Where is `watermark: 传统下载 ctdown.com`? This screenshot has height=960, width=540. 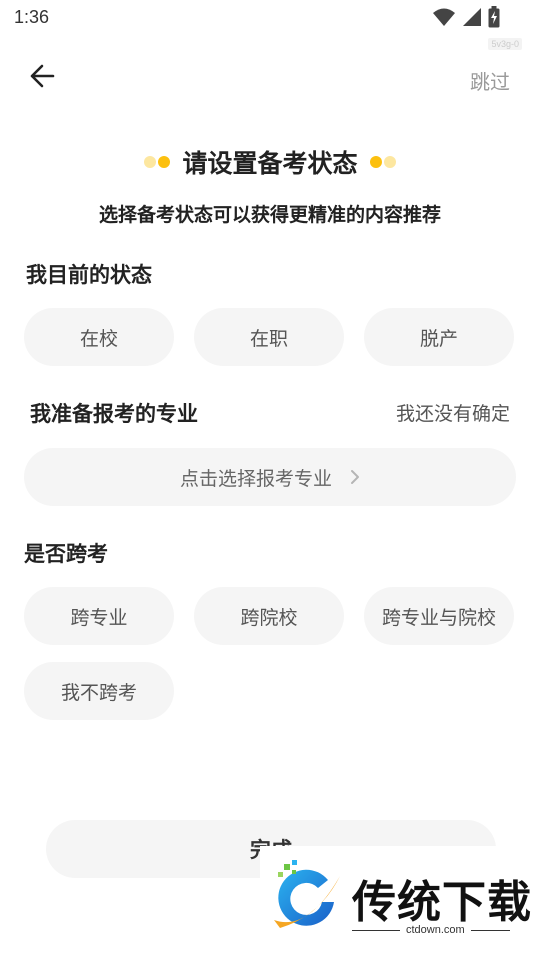 watermark: 传统下载 ctdown.com is located at coordinates (400, 903).